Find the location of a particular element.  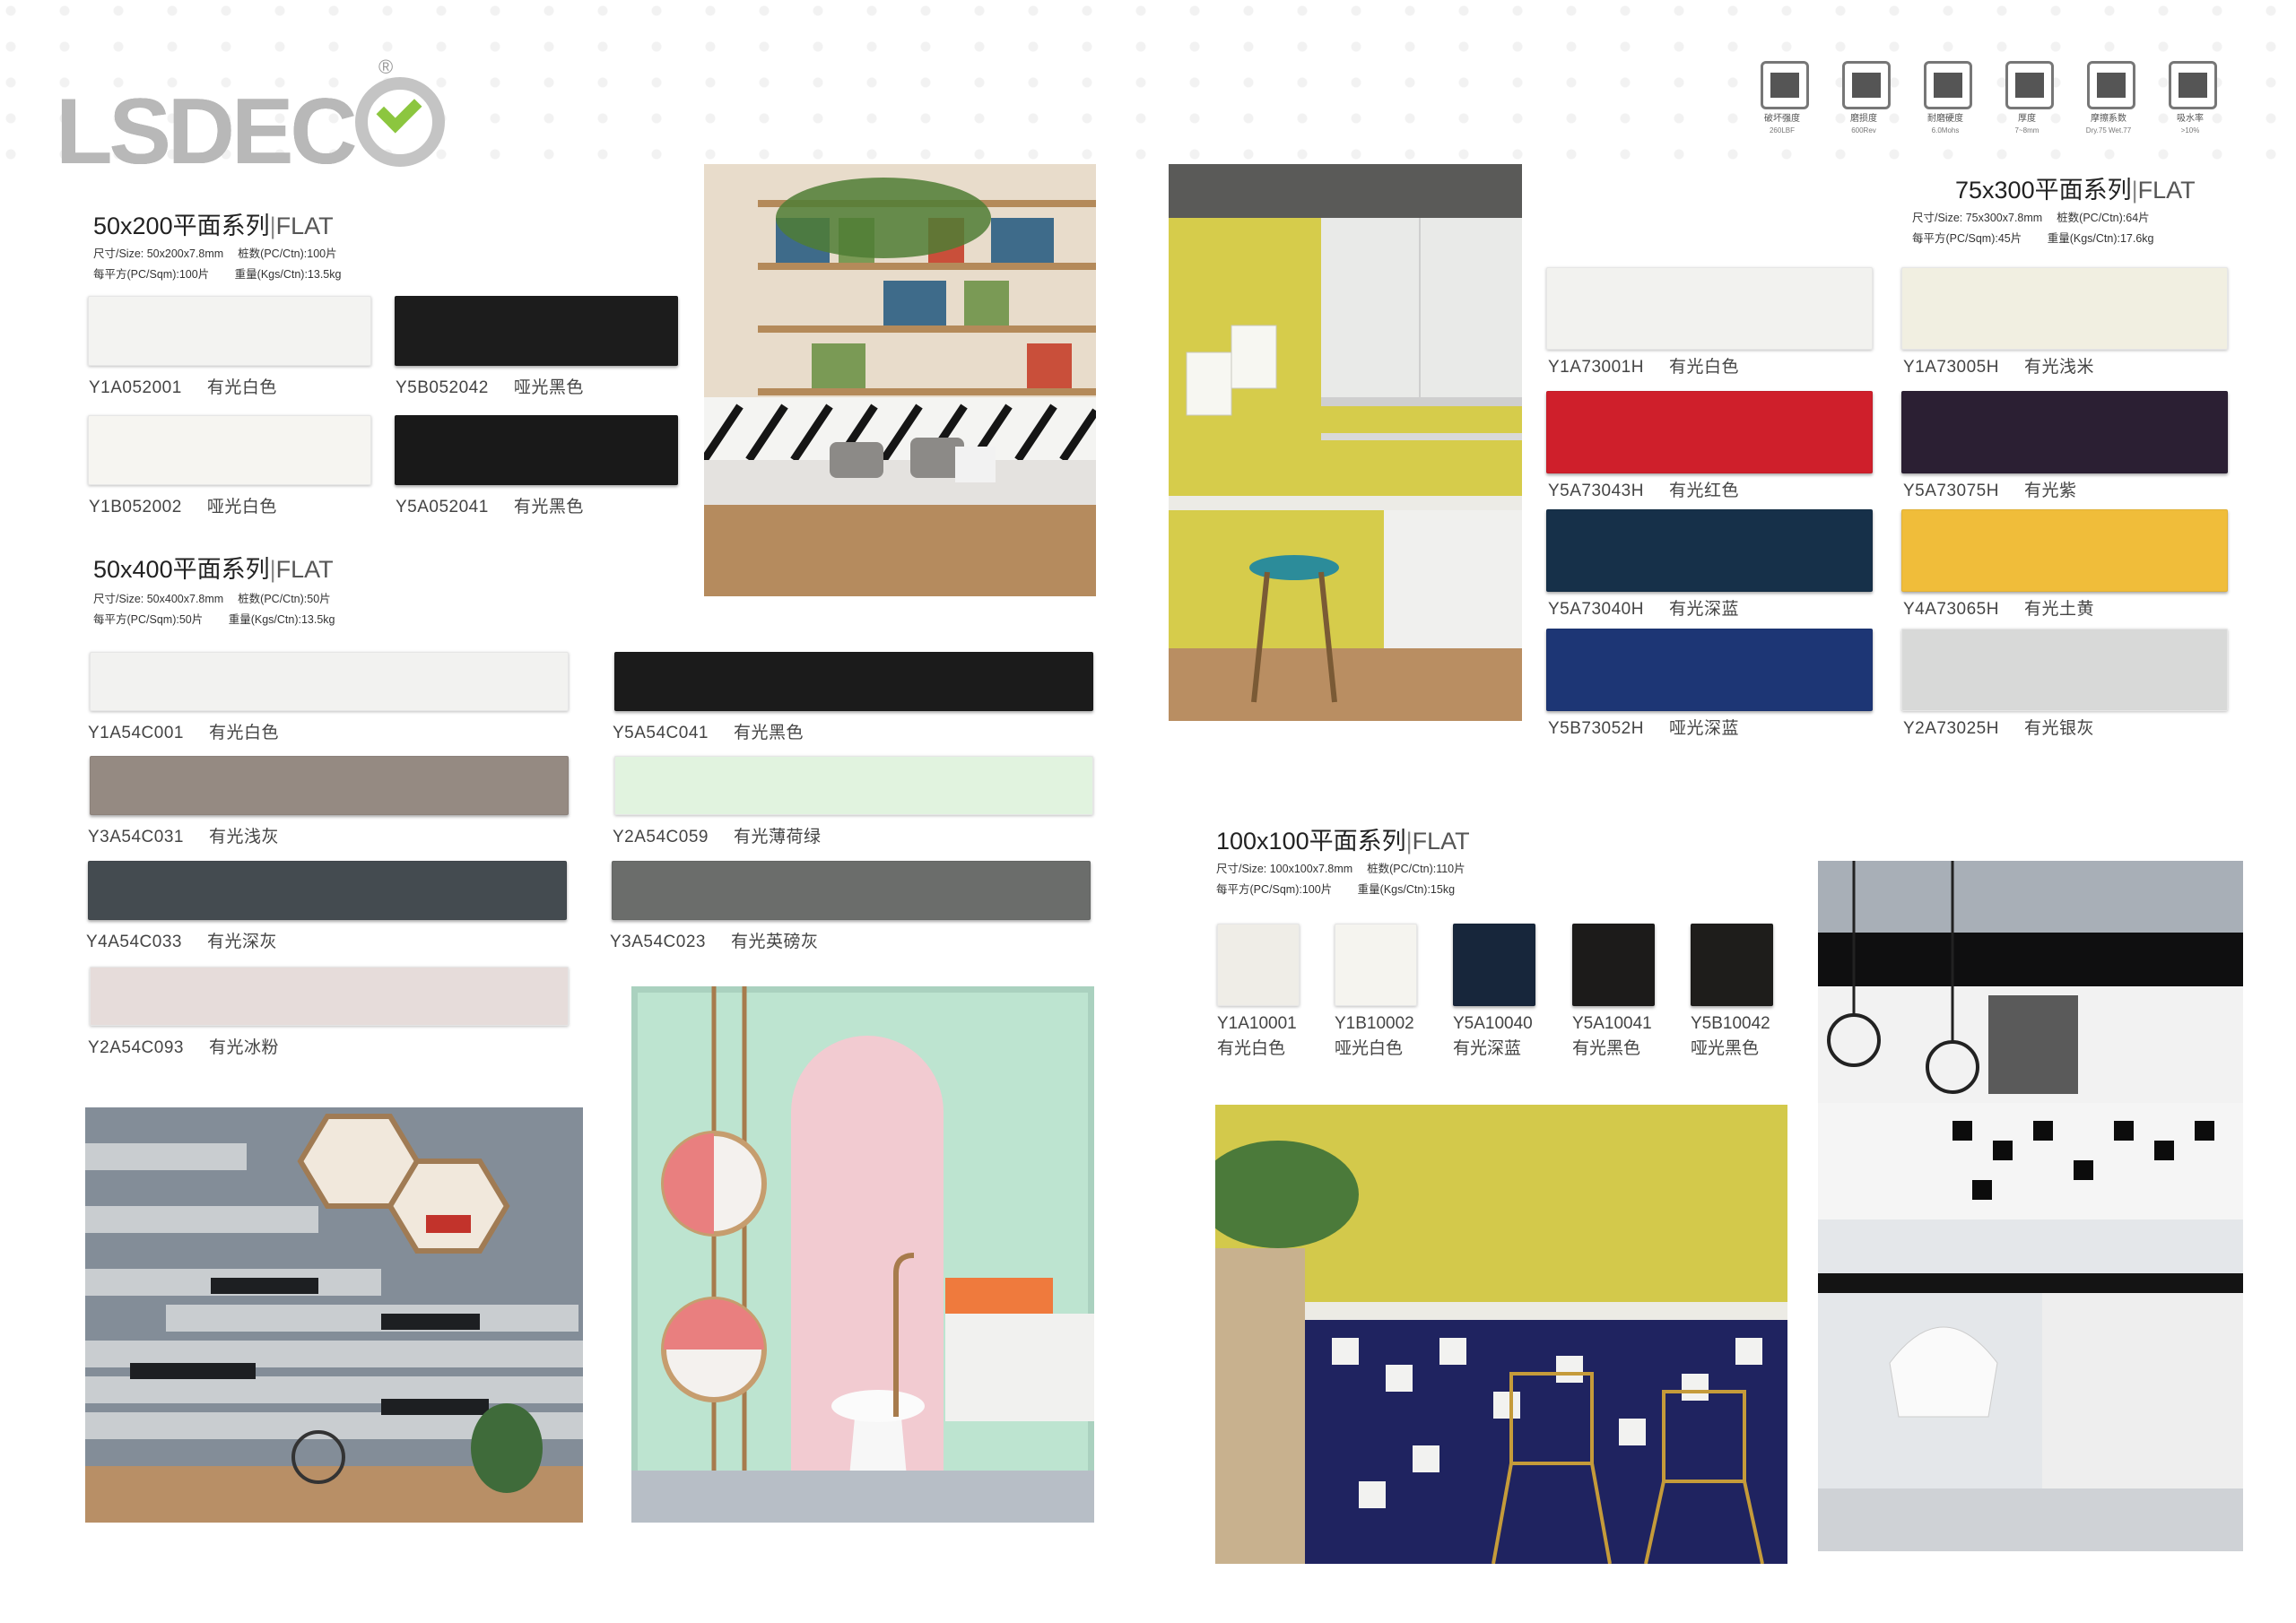

tile-swatch-y1a73005h is located at coordinates (2064, 308).